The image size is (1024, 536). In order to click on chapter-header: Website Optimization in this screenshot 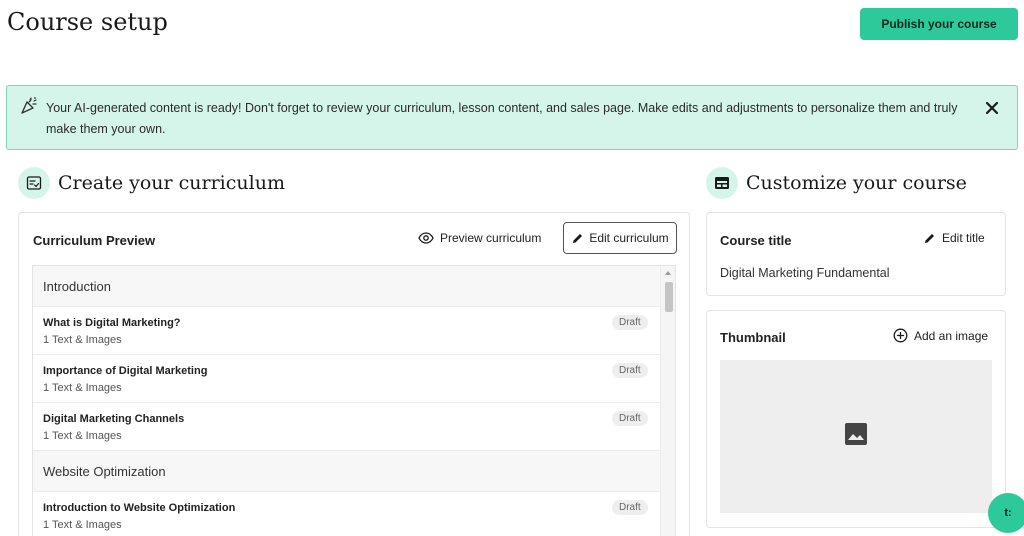, I will do `click(346, 471)`.